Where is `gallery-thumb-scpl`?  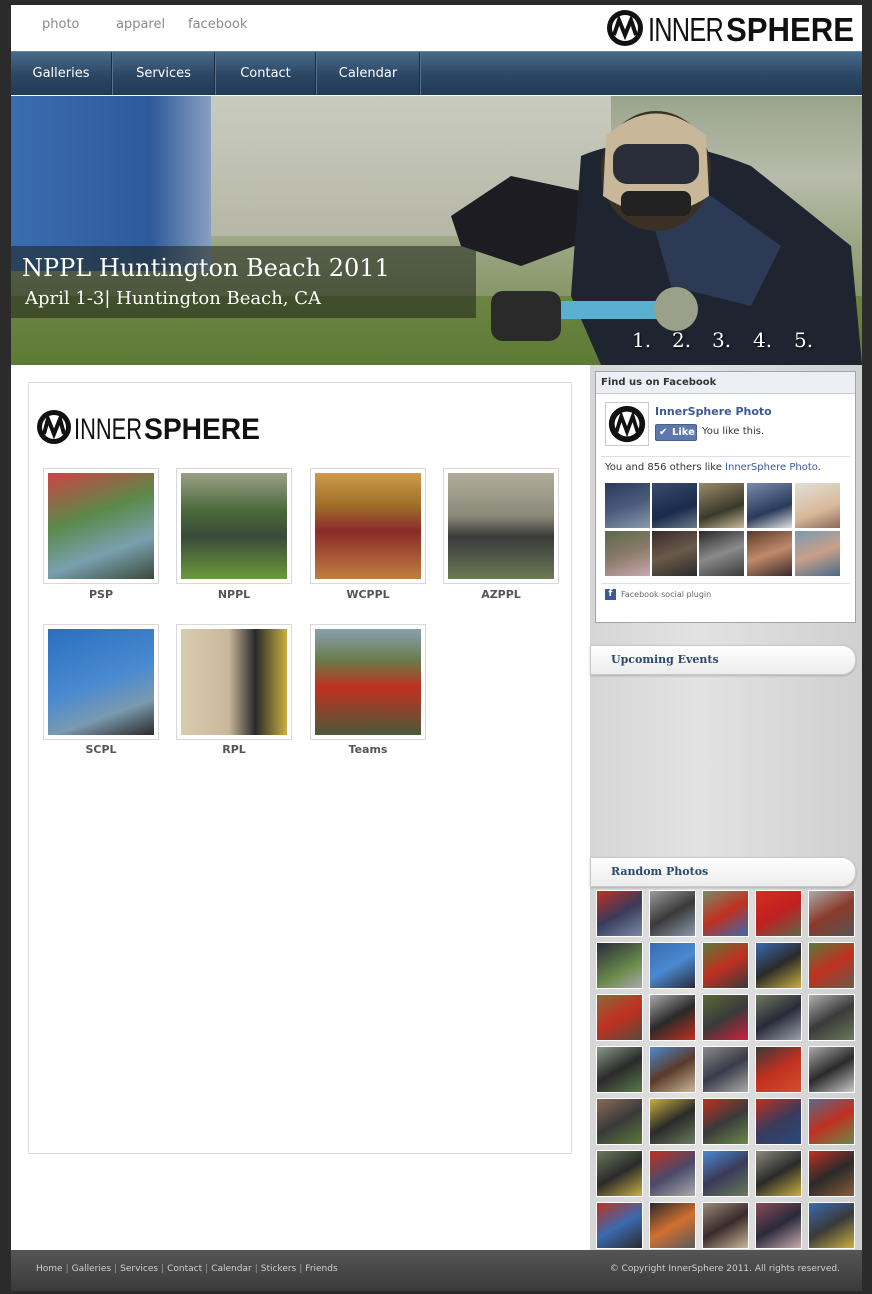 gallery-thumb-scpl is located at coordinates (101, 682).